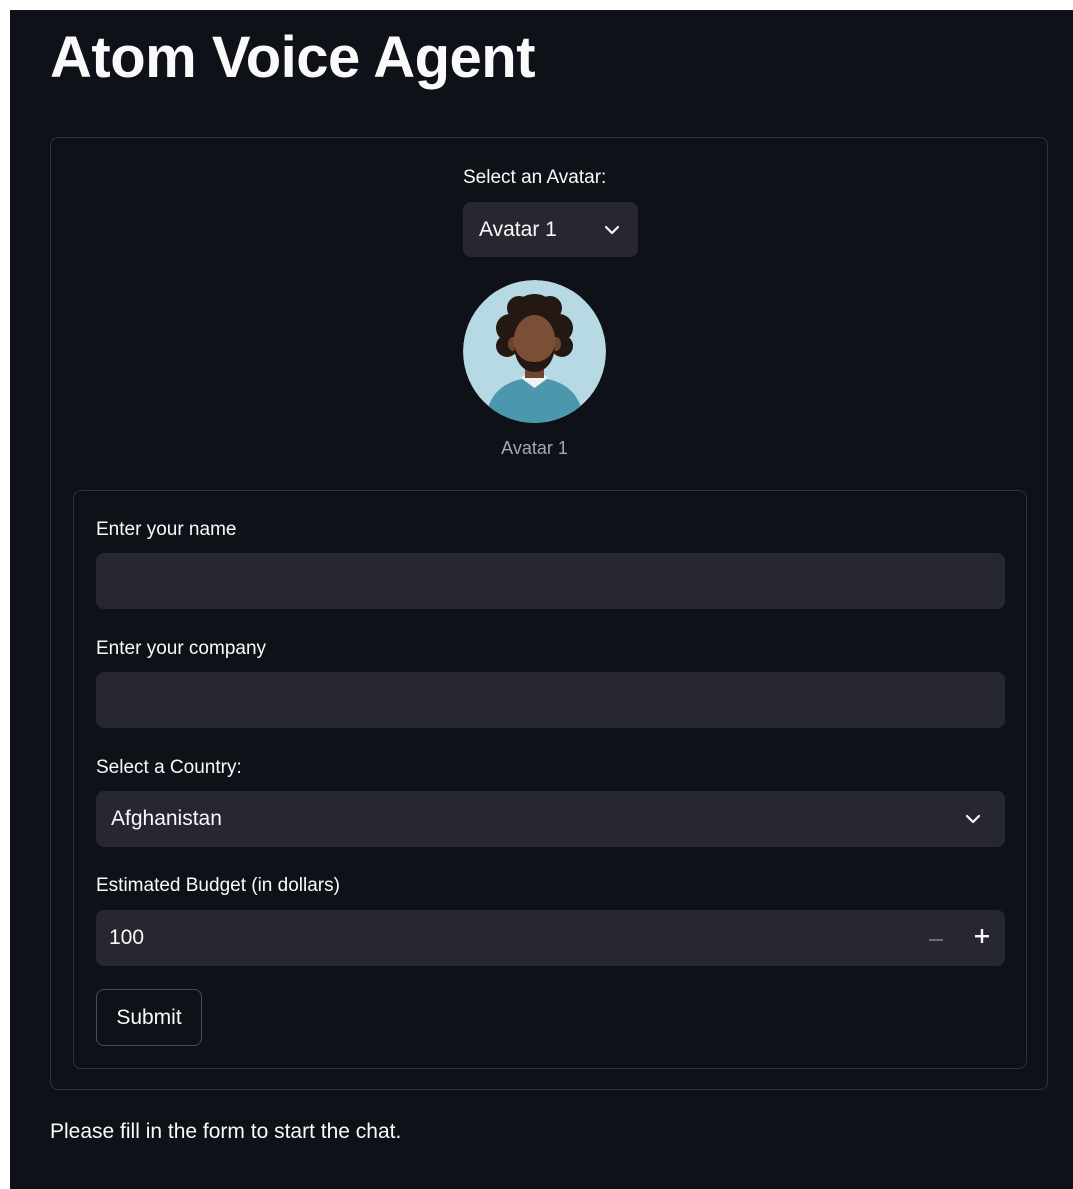 This screenshot has height=1189, width=1073. What do you see at coordinates (149, 1017) in the screenshot?
I see `submit-button: Submit` at bounding box center [149, 1017].